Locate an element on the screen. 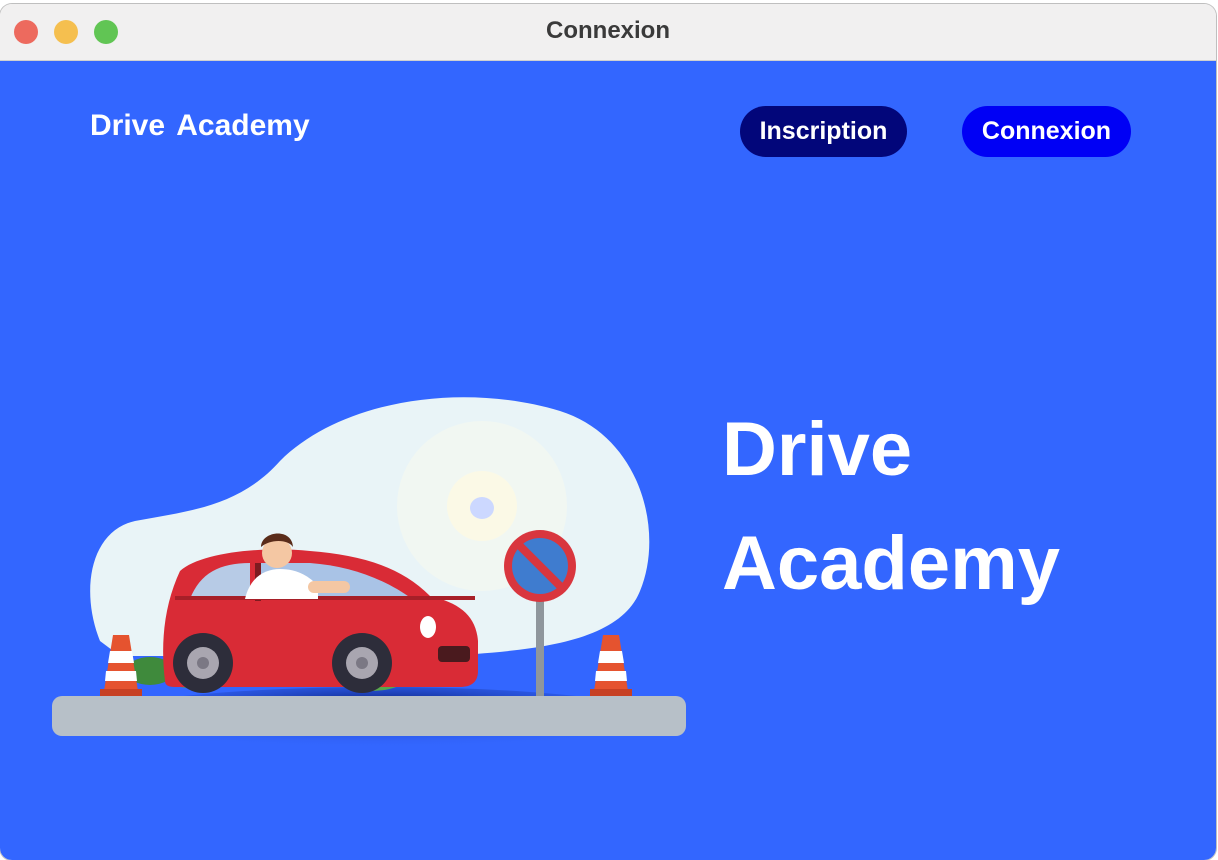  headlight is located at coordinates (428, 627).